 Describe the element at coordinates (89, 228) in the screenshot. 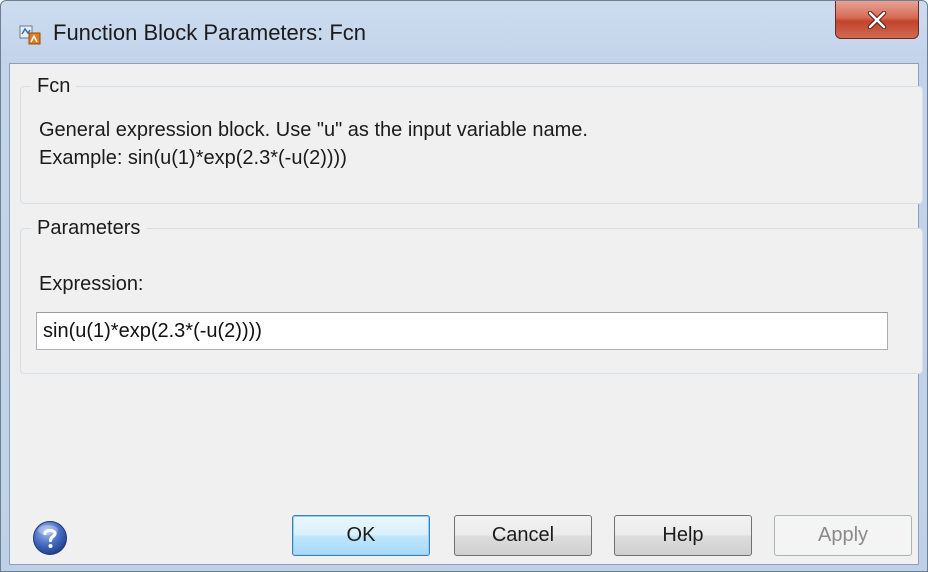

I see `parameters-group-title: Parameters` at that location.